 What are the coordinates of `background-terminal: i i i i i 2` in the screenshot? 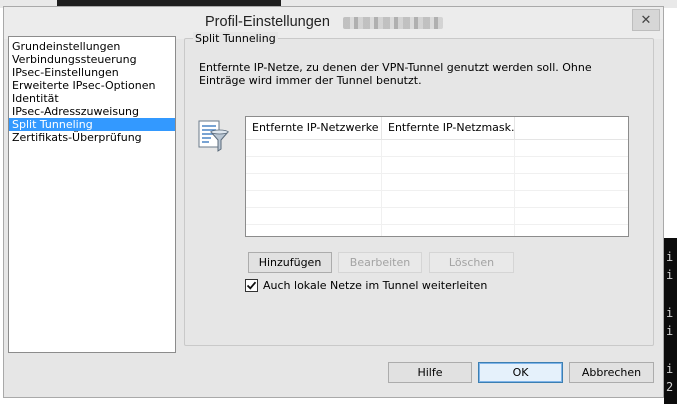 It's located at (670, 321).